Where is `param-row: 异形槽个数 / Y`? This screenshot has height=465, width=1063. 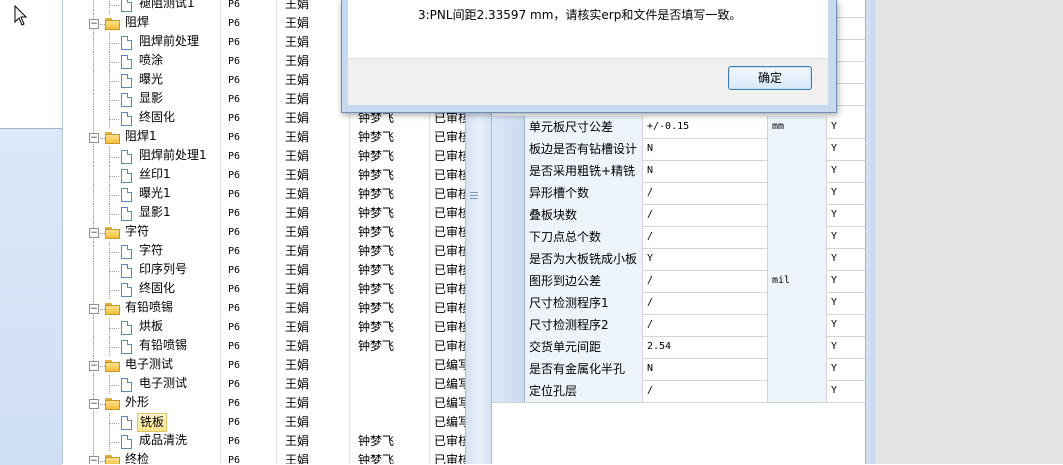 param-row: 异形槽个数 / Y is located at coordinates (679, 193).